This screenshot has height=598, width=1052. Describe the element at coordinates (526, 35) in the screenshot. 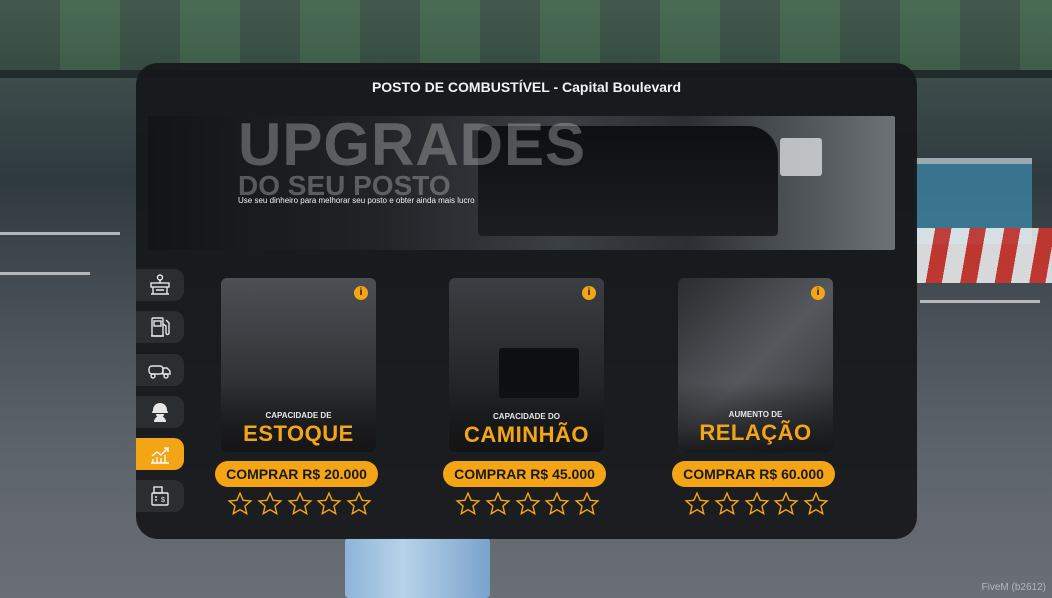

I see `background-overpass` at that location.